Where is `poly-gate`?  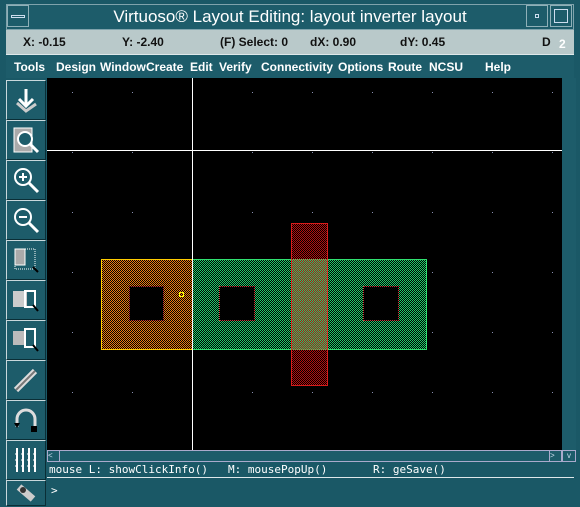 poly-gate is located at coordinates (309, 304).